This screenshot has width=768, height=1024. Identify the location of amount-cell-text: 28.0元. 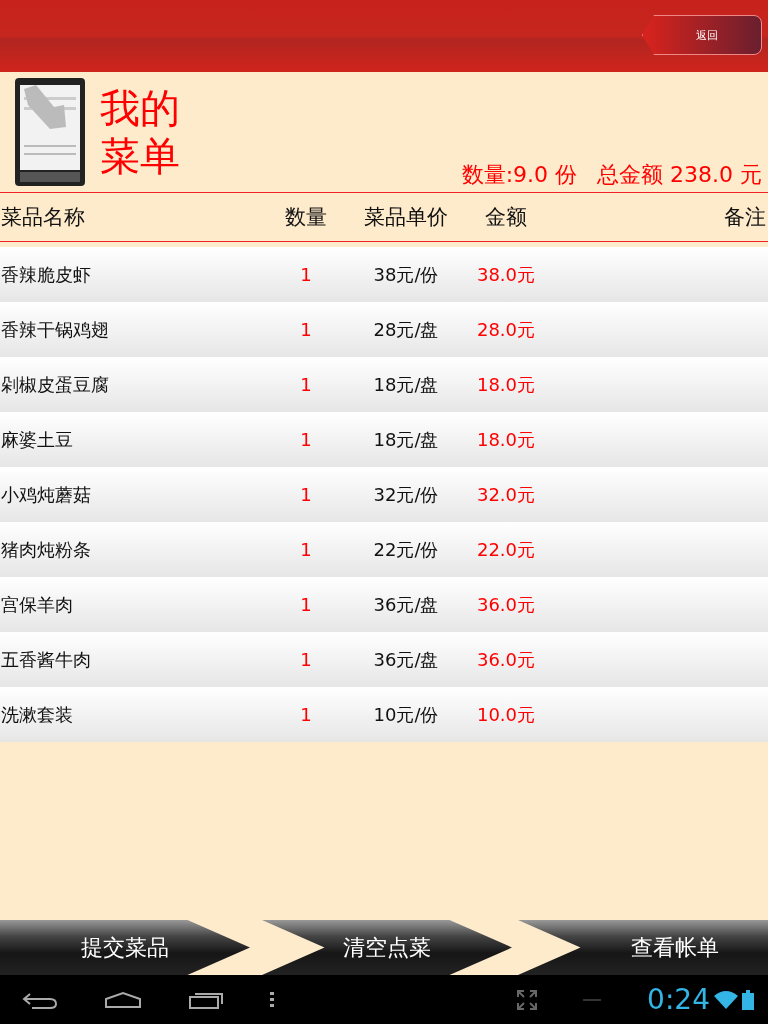
(506, 329).